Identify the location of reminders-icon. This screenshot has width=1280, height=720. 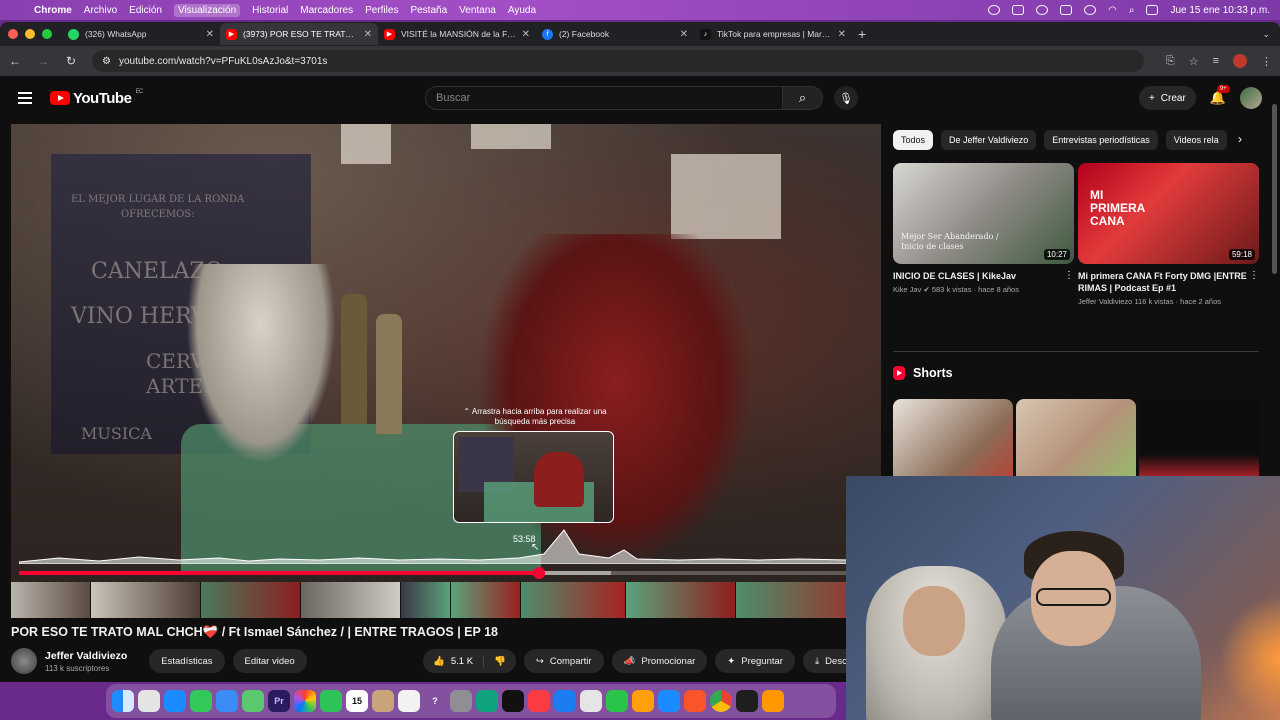
(409, 701).